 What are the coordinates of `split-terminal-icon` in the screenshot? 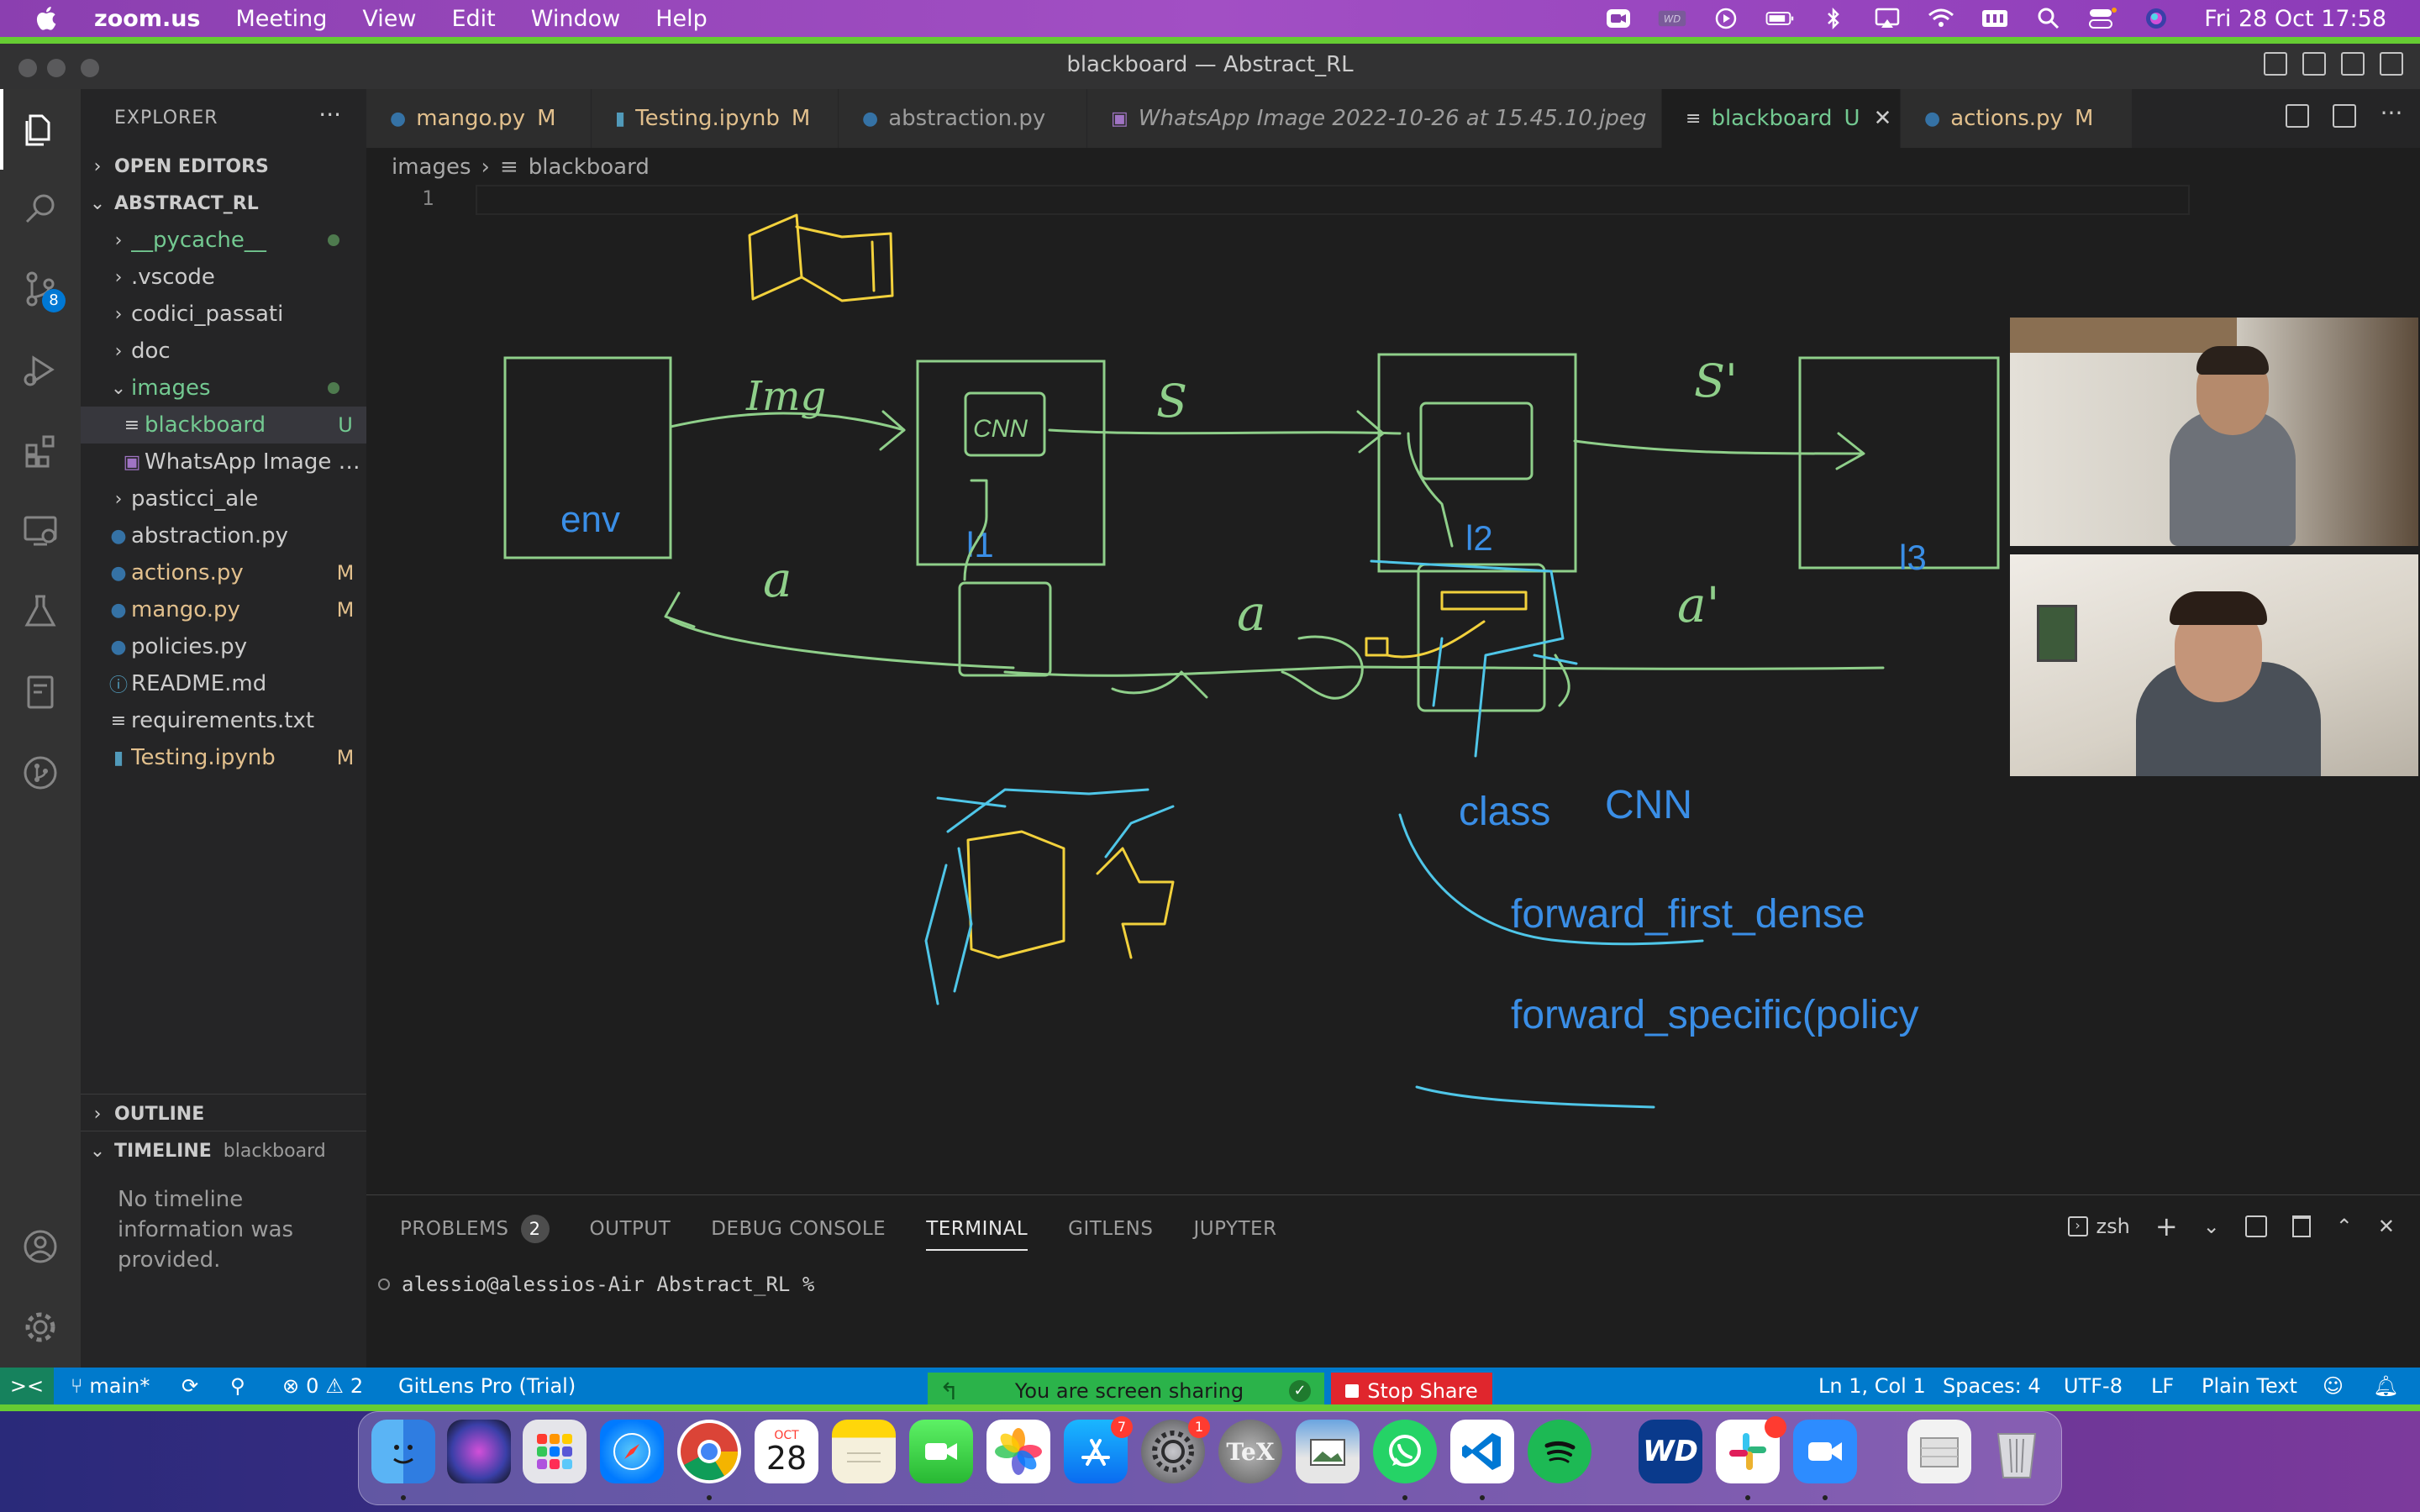 It's located at (2255, 1226).